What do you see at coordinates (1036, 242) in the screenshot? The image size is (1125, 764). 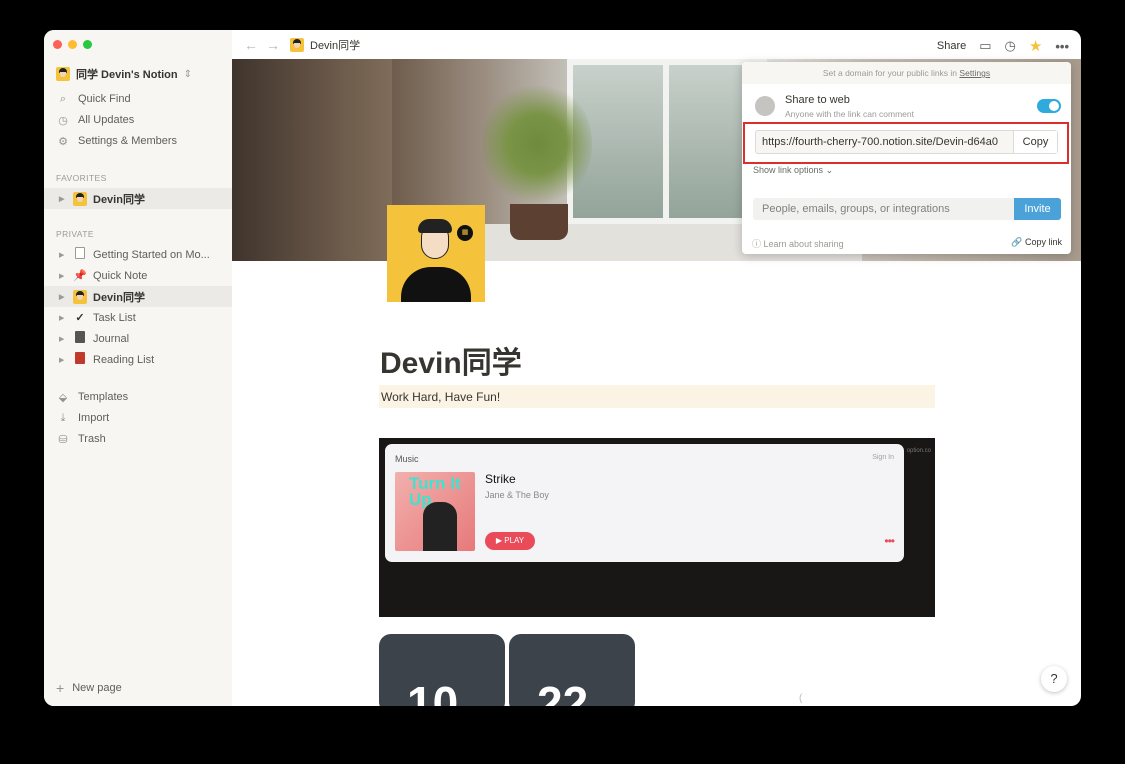 I see `copy-link-button: 🔗 Copy link` at bounding box center [1036, 242].